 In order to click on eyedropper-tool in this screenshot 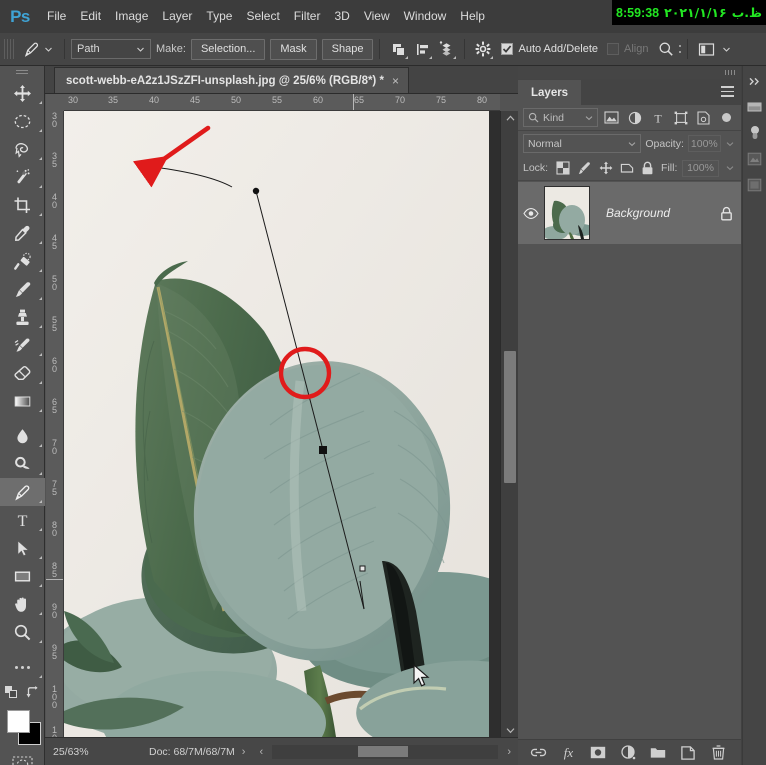, I will do `click(22, 233)`.